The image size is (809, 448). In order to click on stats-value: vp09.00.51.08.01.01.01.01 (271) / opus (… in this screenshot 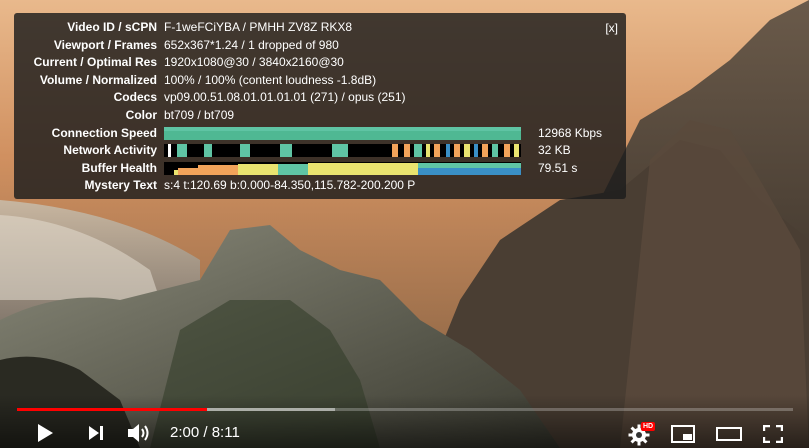, I will do `click(285, 97)`.